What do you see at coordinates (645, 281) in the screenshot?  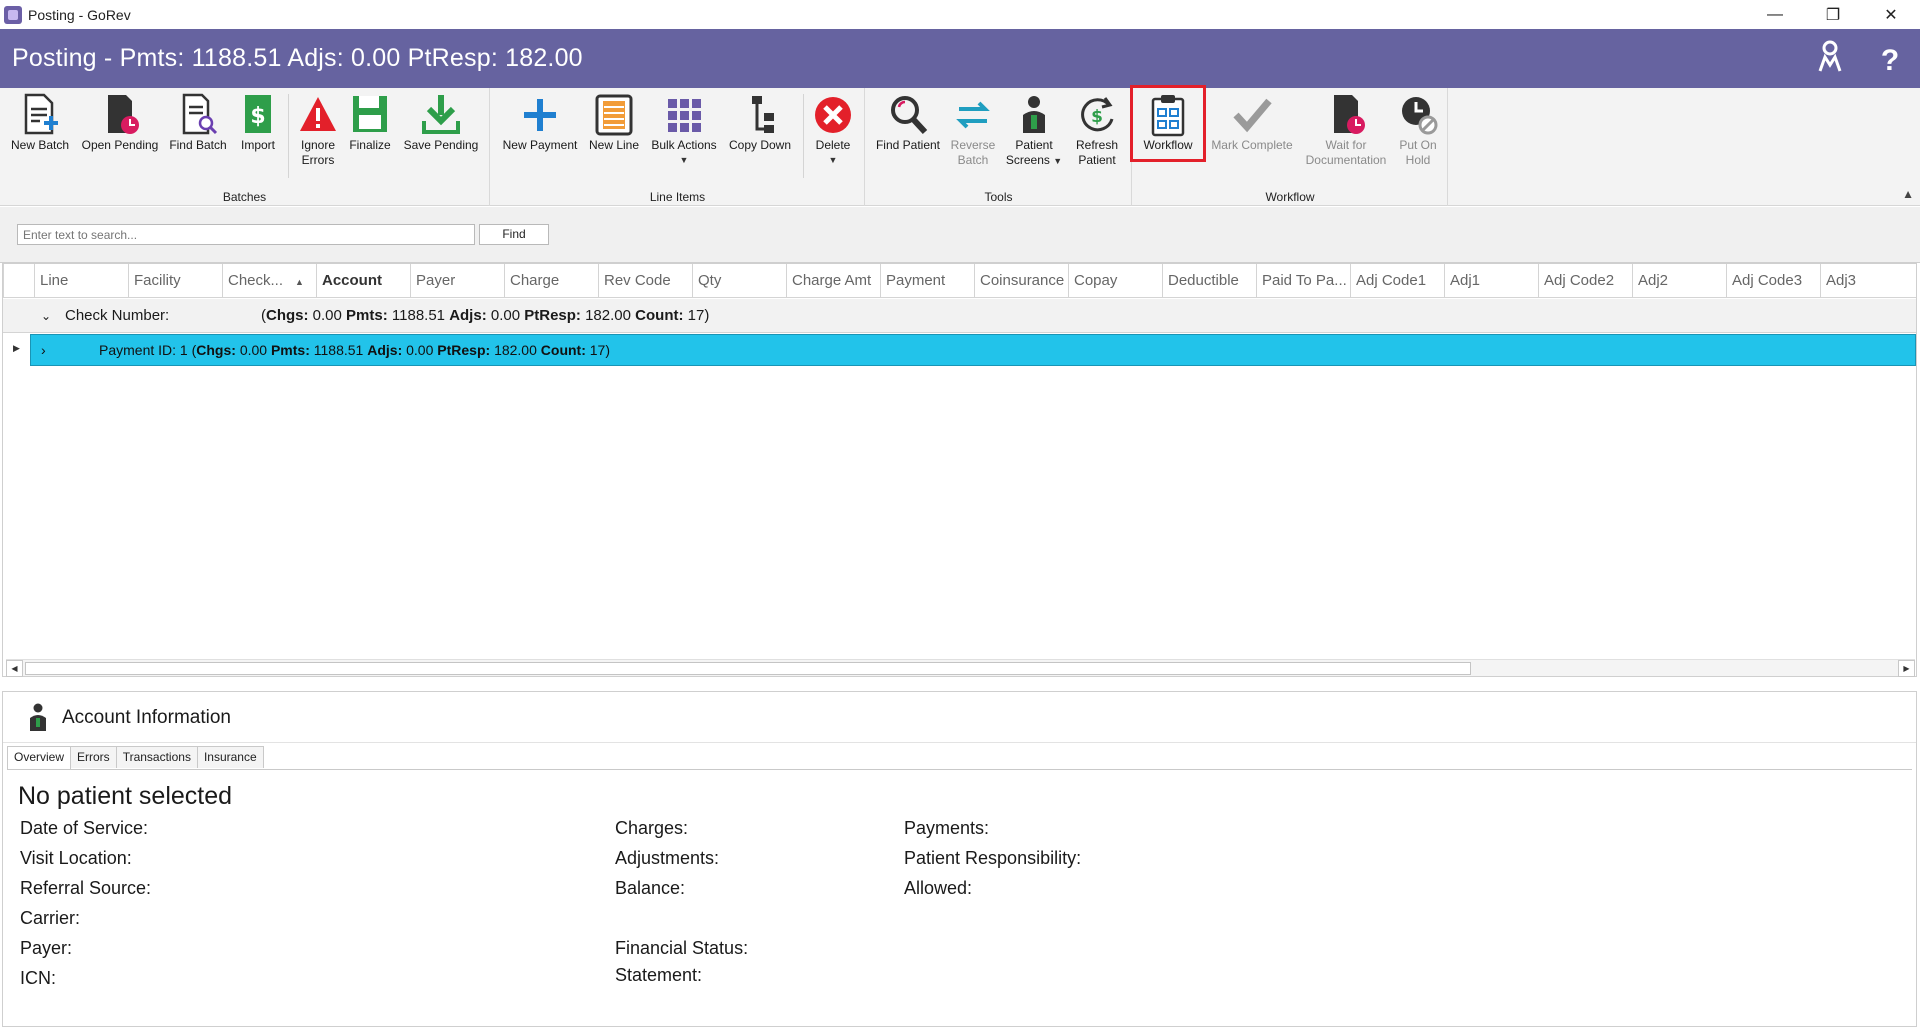 I see `column-header-rev-code: Rev Code` at bounding box center [645, 281].